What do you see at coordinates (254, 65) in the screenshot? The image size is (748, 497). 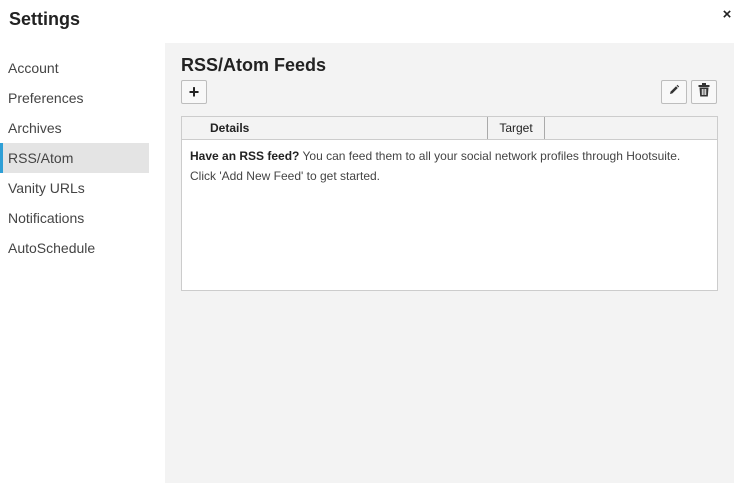 I see `section-title: RSS/Atom Feeds` at bounding box center [254, 65].